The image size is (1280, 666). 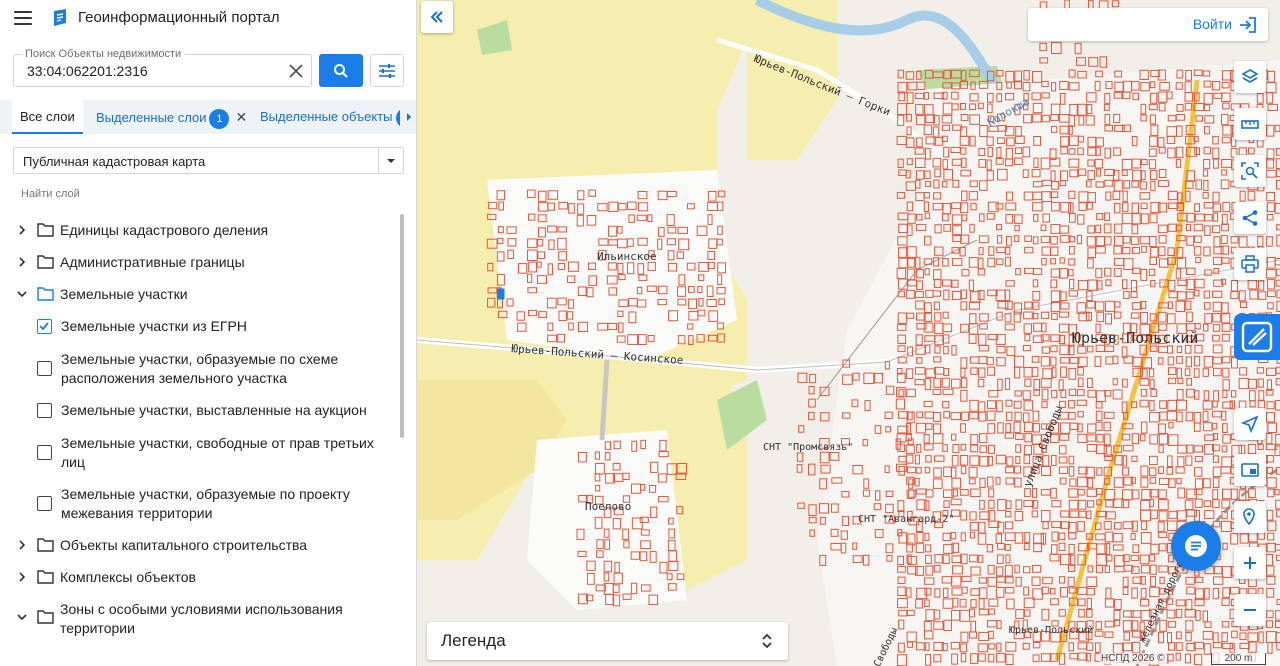 I want to click on chat-button, so click(x=1196, y=546).